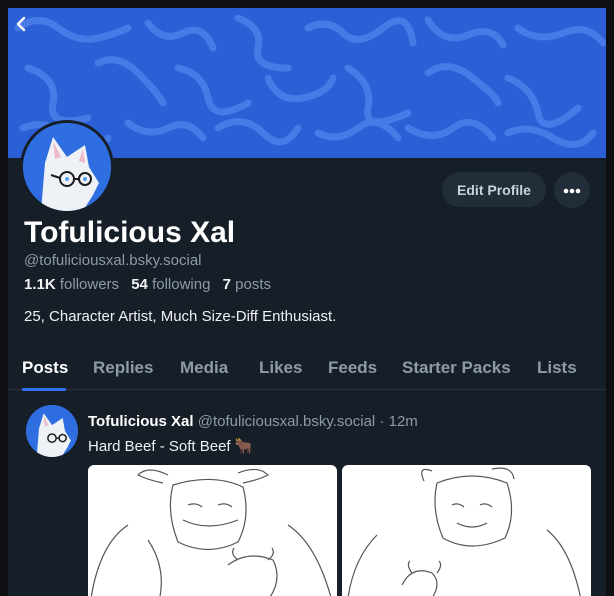 Image resolution: width=614 pixels, height=596 pixels. What do you see at coordinates (139, 284) in the screenshot?
I see `following-count: 54` at bounding box center [139, 284].